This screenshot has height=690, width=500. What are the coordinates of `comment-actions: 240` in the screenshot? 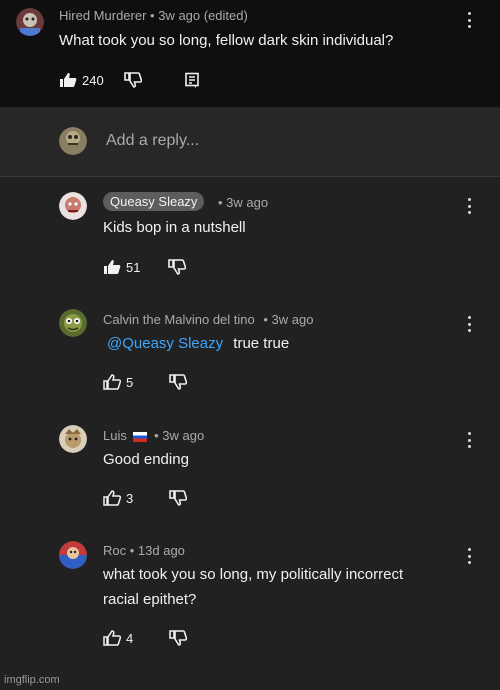 It's located at (129, 80).